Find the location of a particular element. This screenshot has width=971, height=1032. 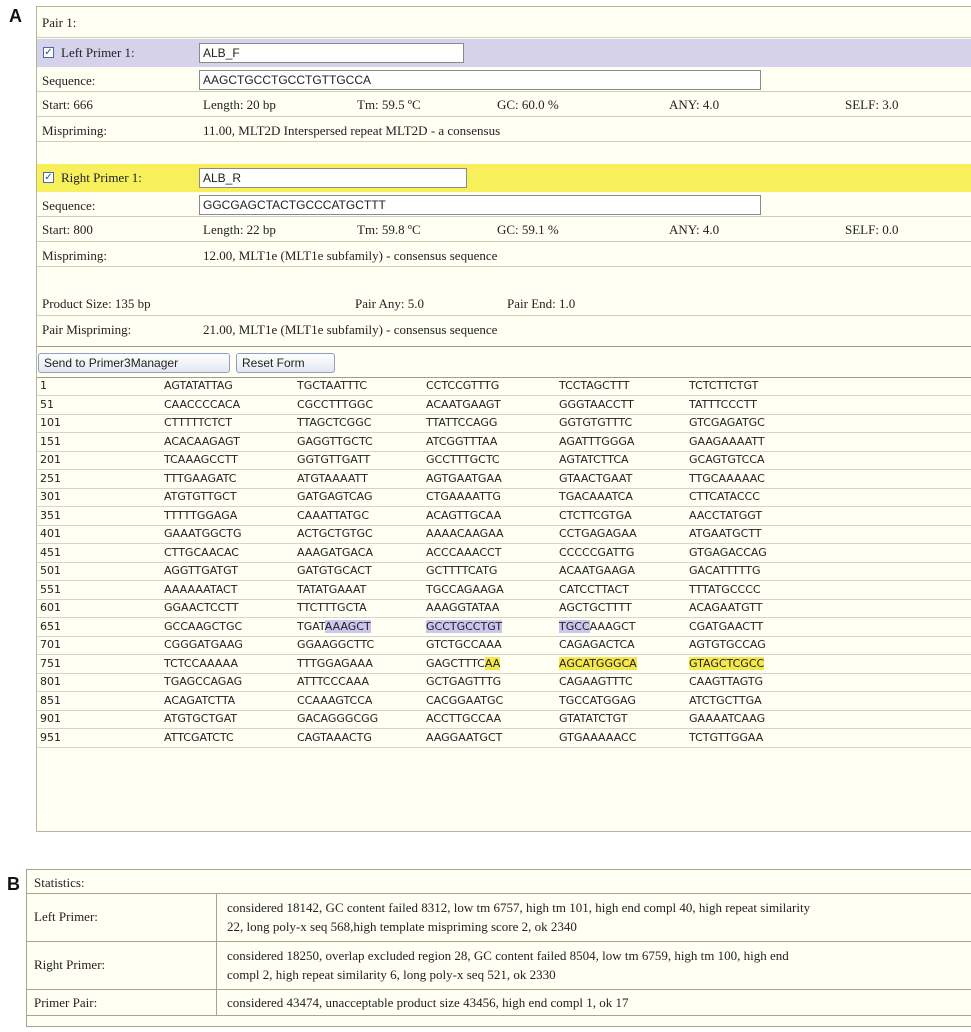

right-primer-checkbox: ✓ is located at coordinates (48, 177).